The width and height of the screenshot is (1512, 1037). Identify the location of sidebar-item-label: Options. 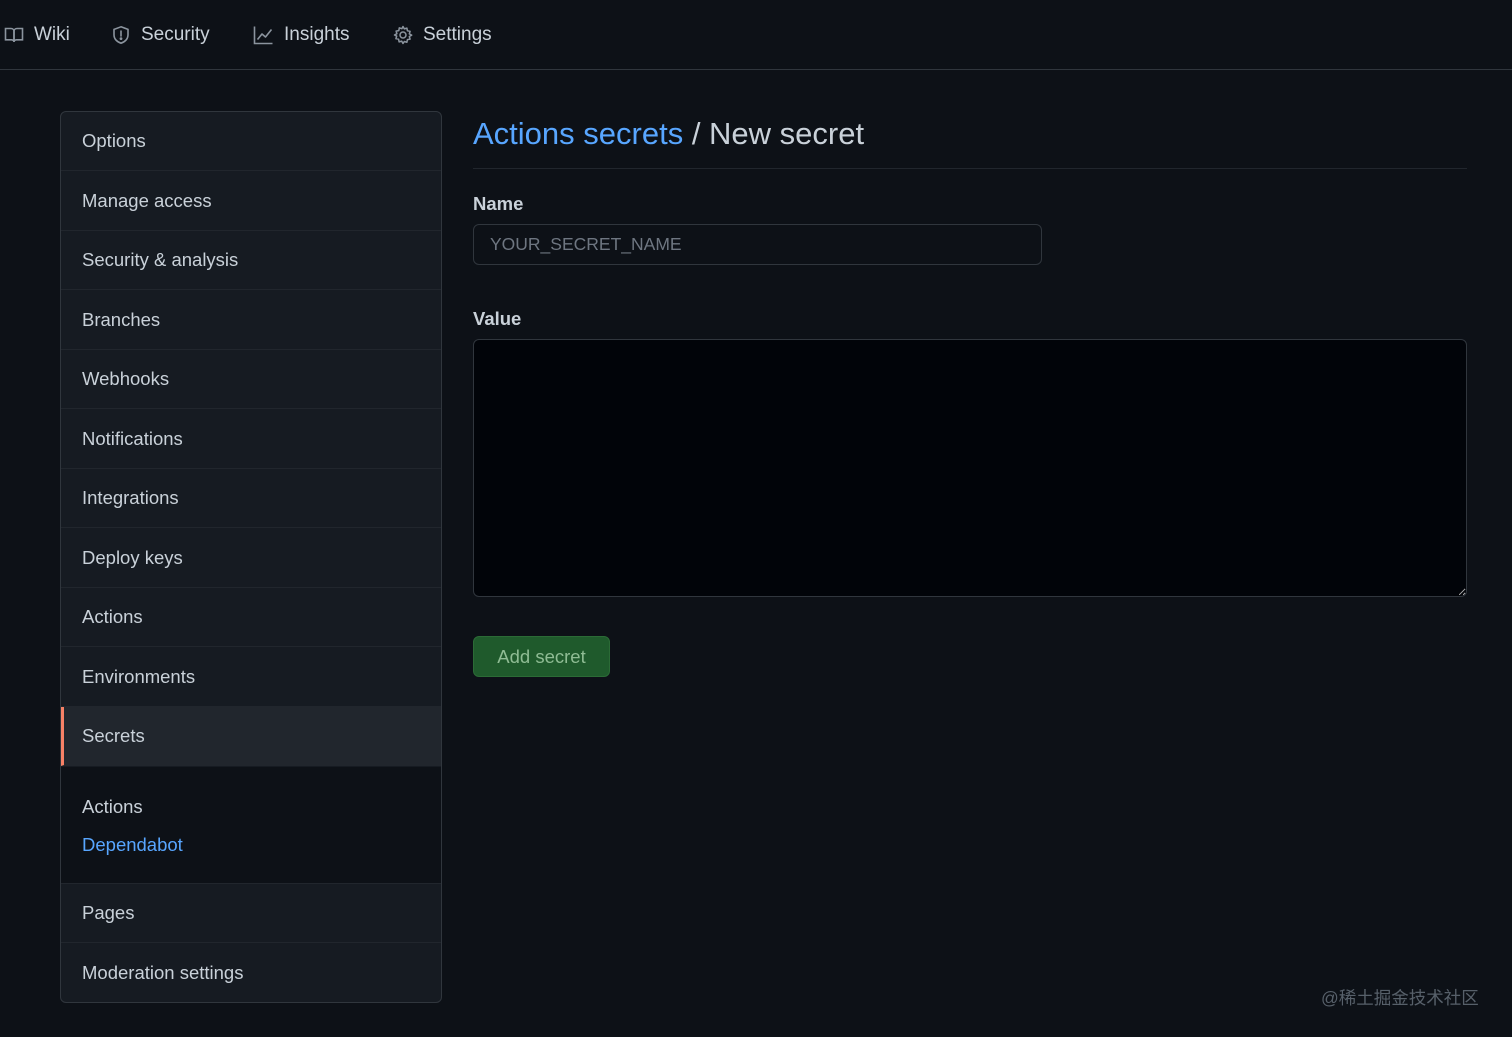
(114, 140).